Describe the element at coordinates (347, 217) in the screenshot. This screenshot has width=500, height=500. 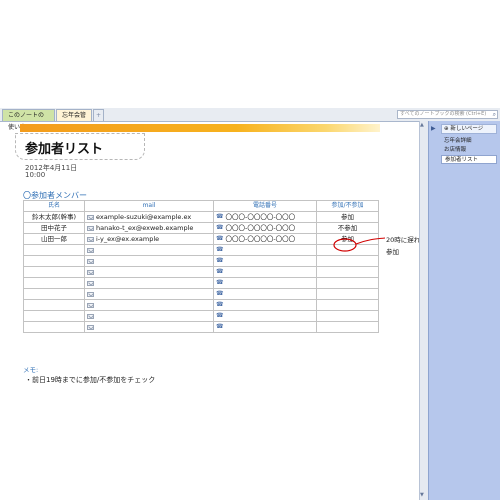
I see `cell-attendance: 参加` at that location.